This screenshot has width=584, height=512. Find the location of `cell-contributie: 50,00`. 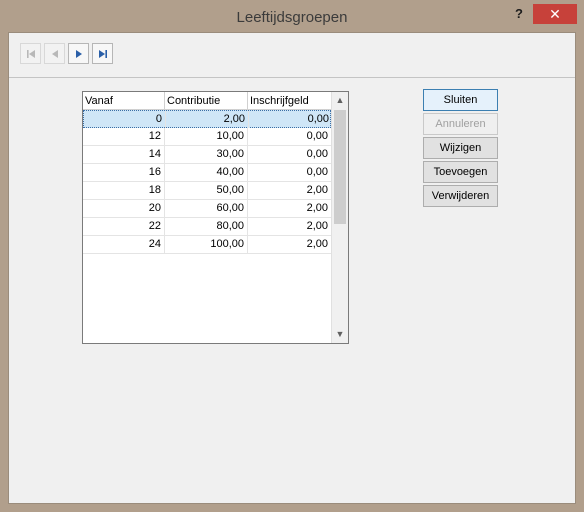

cell-contributie: 50,00 is located at coordinates (206, 190).